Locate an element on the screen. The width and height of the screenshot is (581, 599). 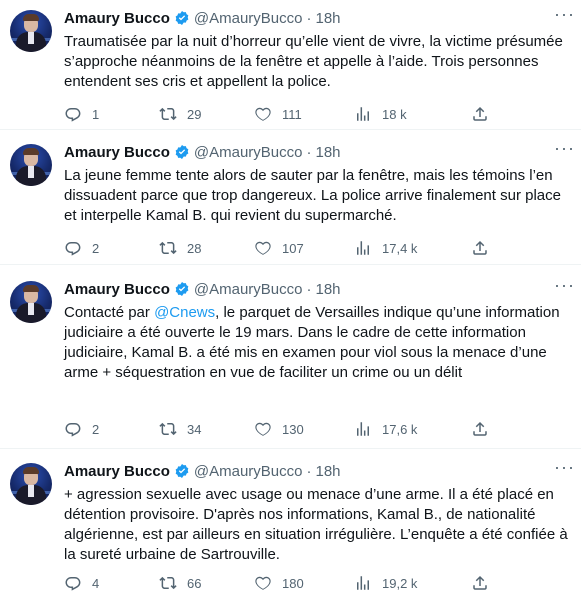
like-button: 107 is located at coordinates (279, 248).